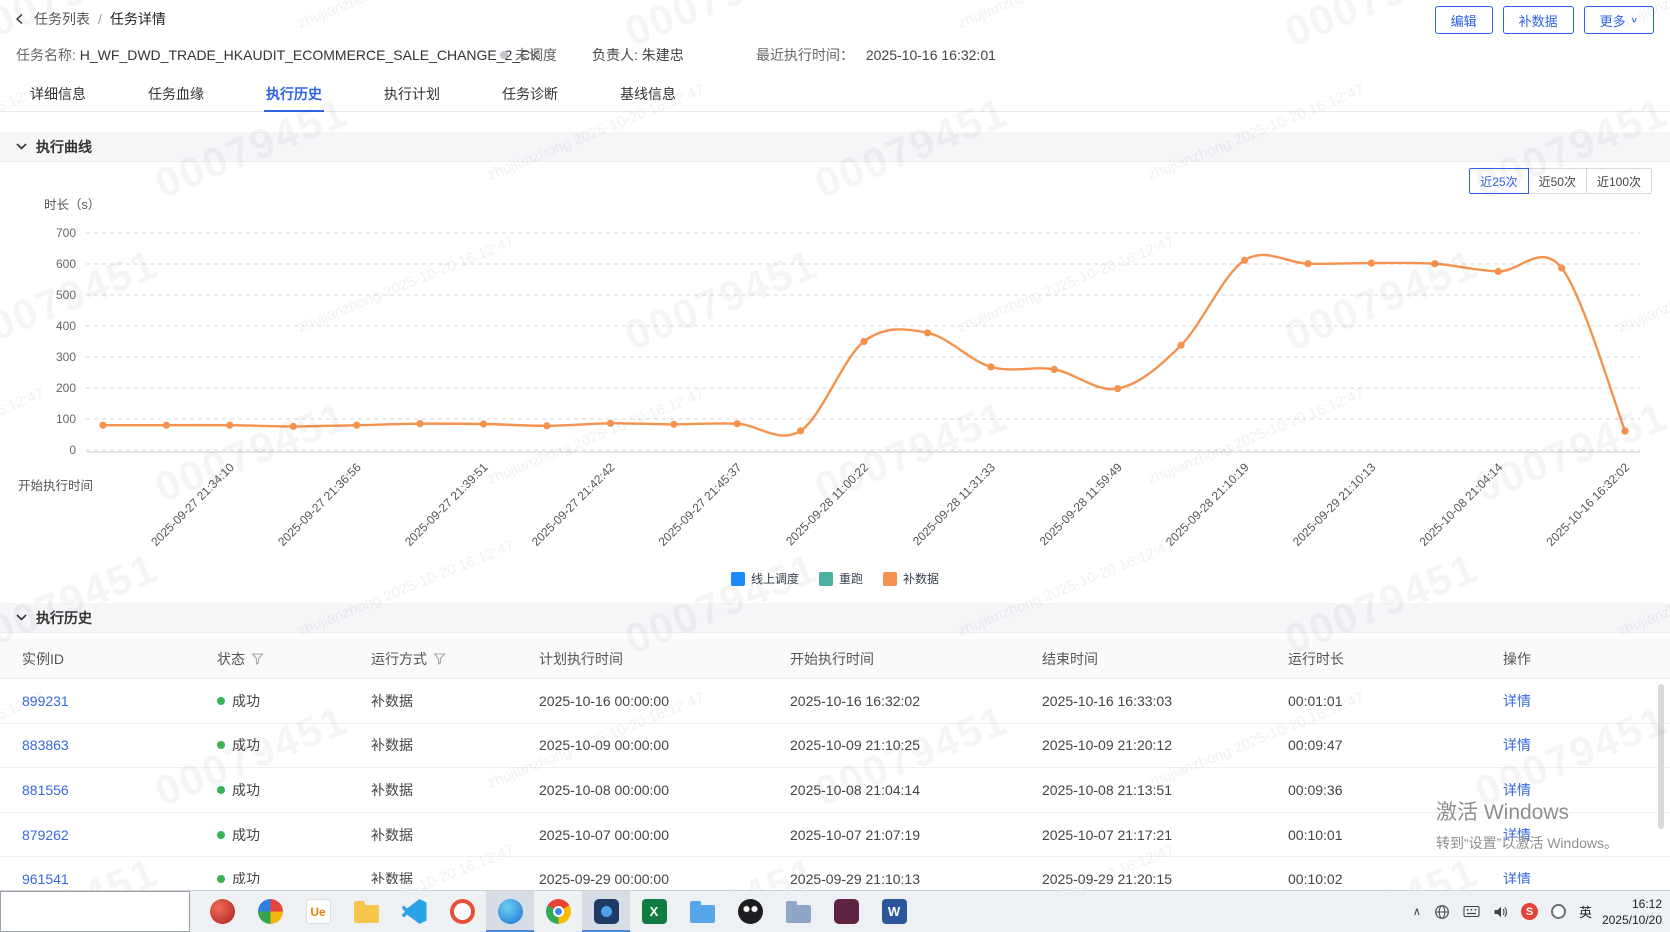 This screenshot has width=1670, height=932. I want to click on taskbar-app-folder-slate, so click(798, 911).